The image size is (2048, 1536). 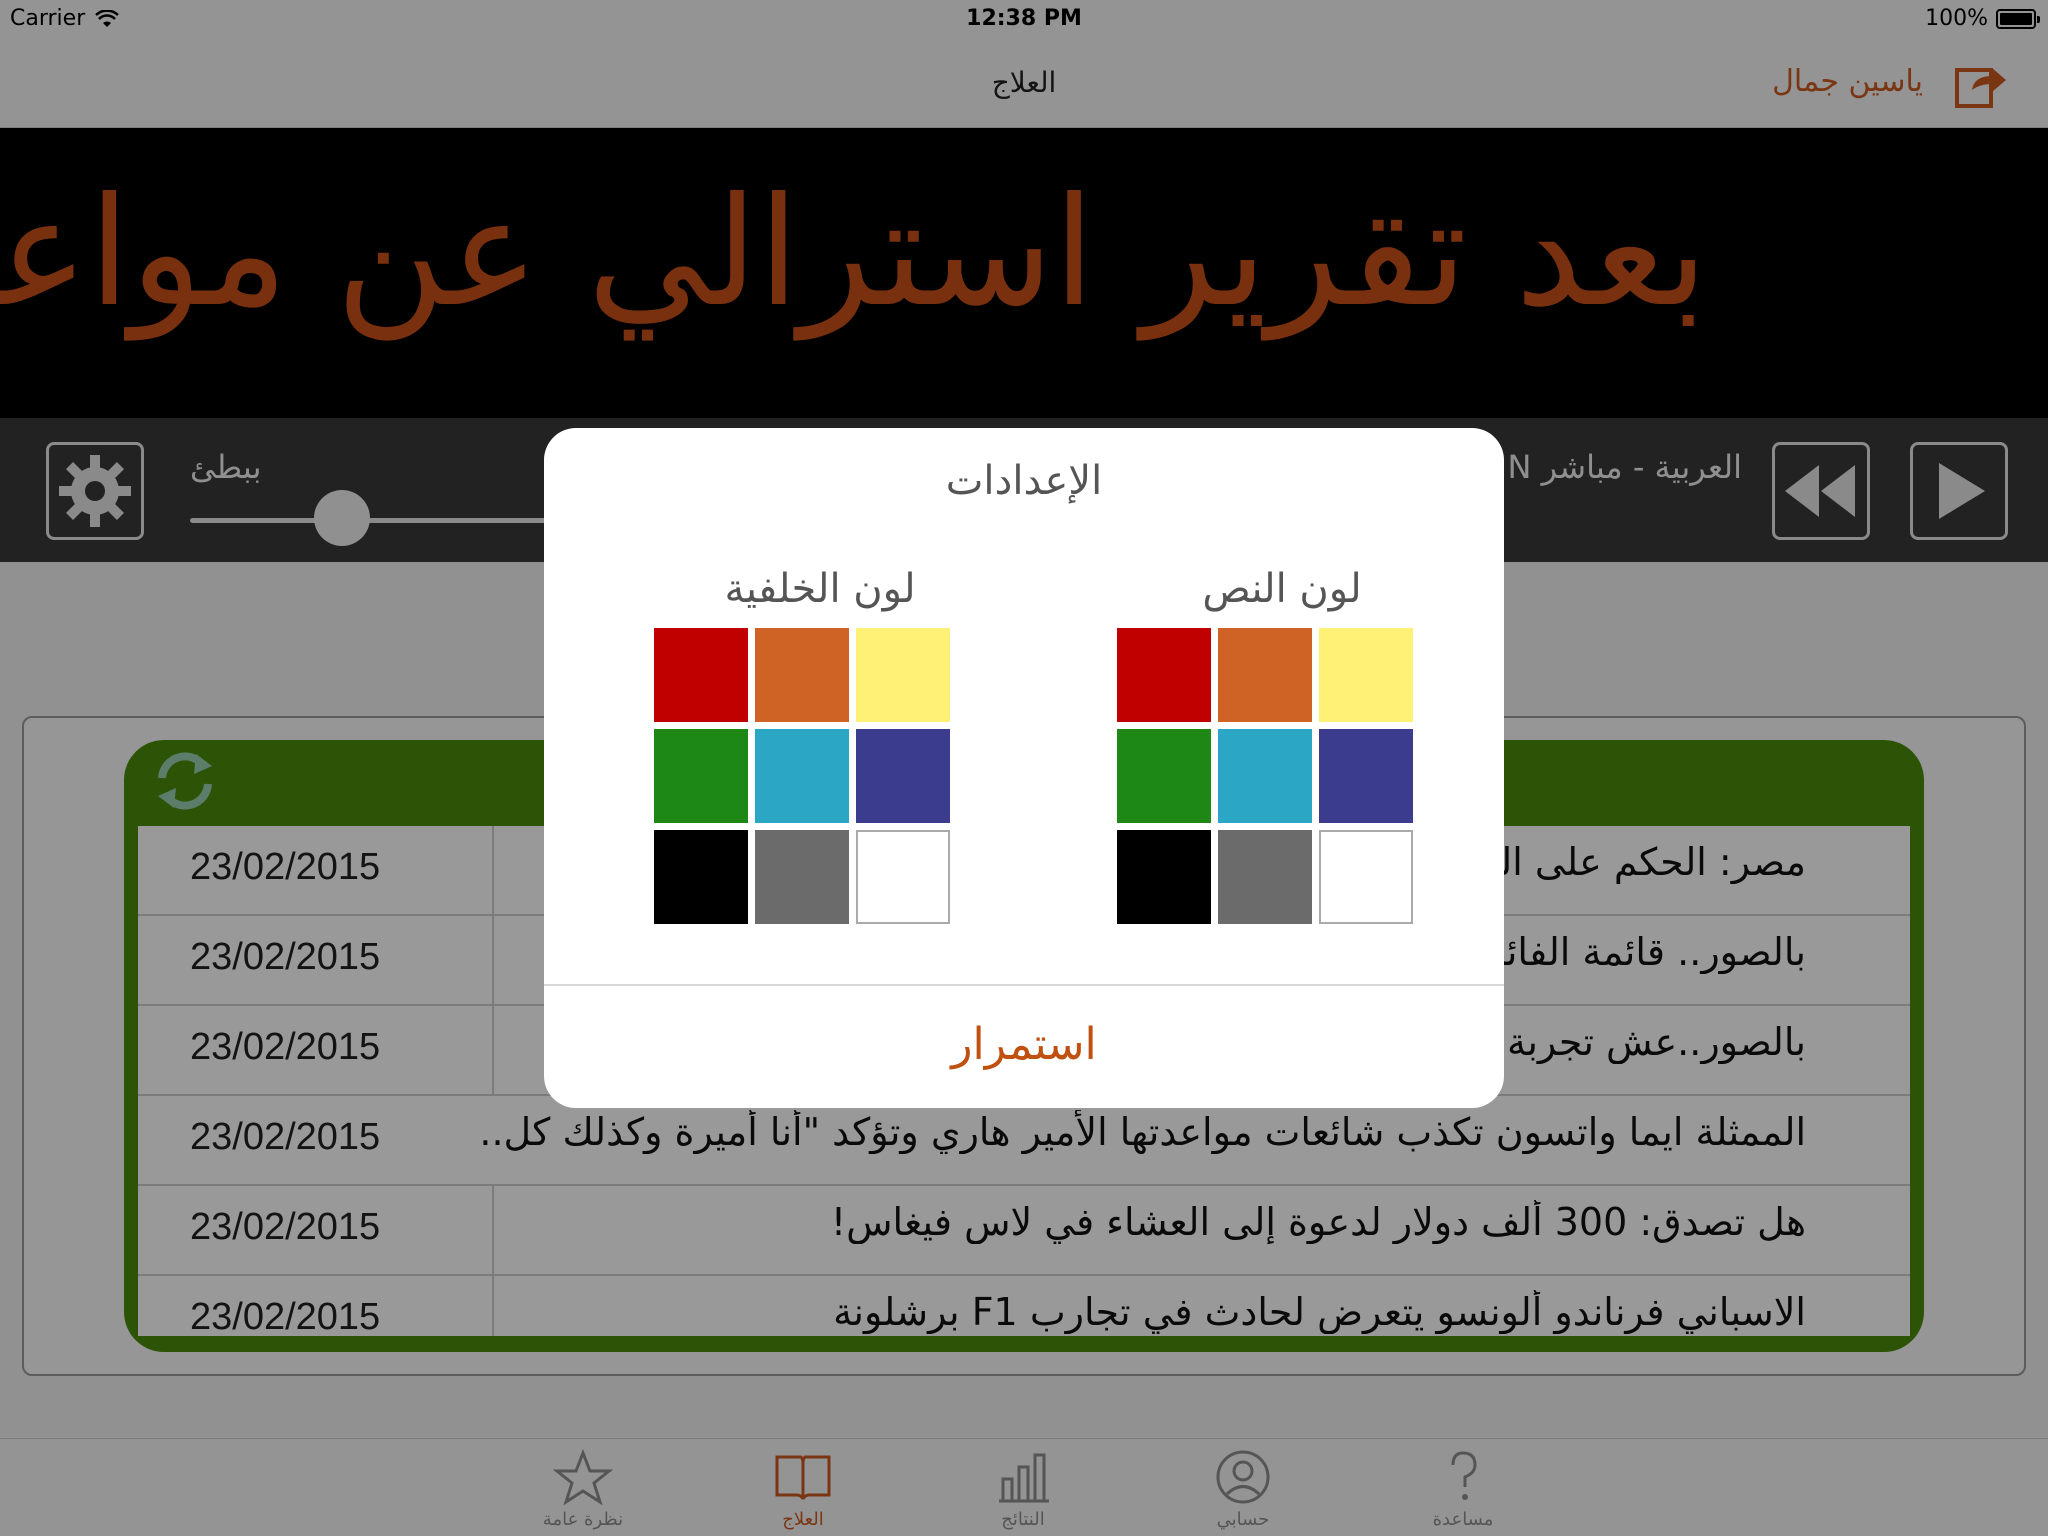 I want to click on continue-button: استمرار, so click(x=1024, y=1047).